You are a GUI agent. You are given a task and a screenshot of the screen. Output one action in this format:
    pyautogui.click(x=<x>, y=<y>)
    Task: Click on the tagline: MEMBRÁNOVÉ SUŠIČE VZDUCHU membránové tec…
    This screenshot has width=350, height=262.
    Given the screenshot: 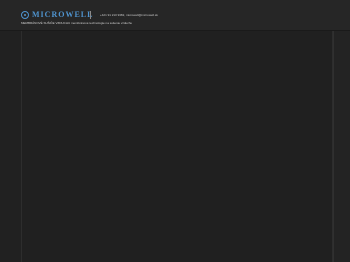 What is the action you would take?
    pyautogui.click(x=77, y=23)
    